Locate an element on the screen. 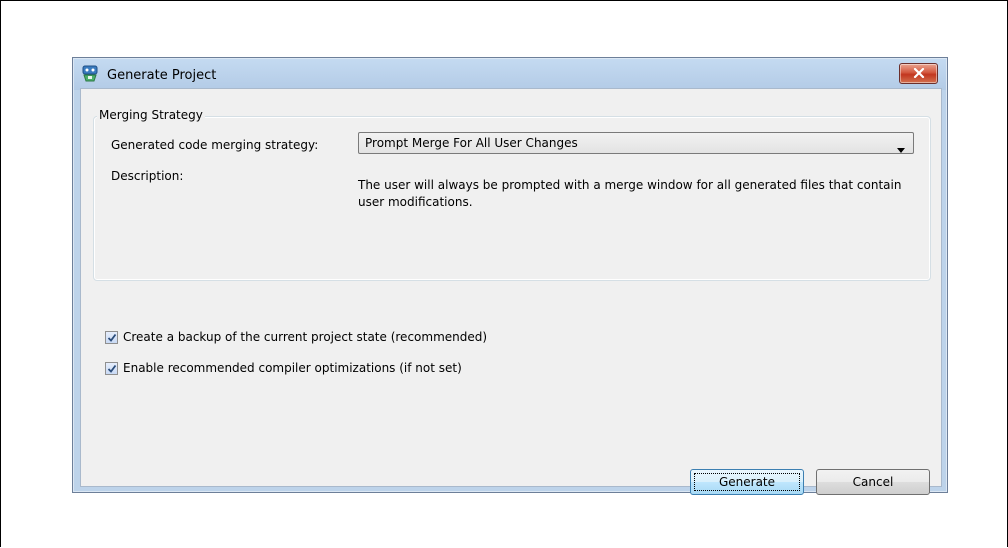 This screenshot has height=548, width=1008. optimization-checkbox is located at coordinates (111, 368).